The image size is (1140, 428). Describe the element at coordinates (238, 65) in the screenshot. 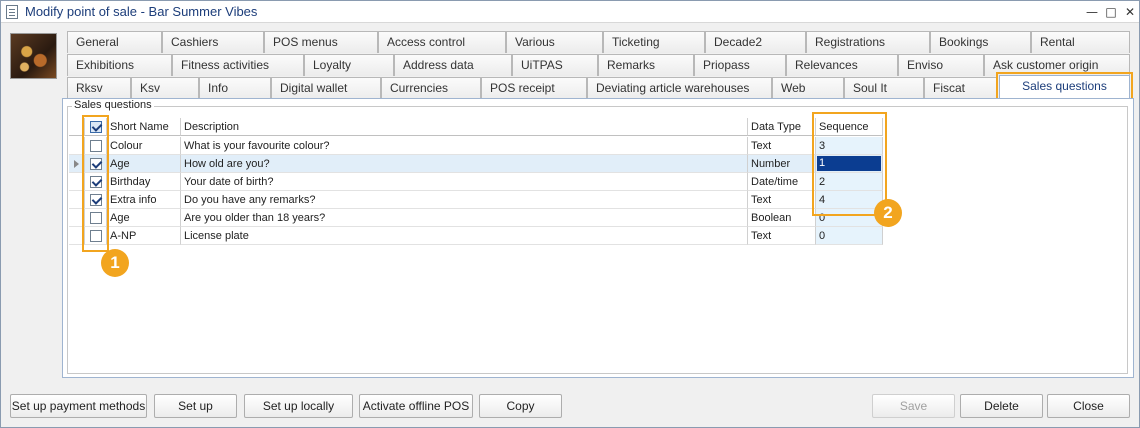

I see `tab-fitness-activities: Fitness activities` at that location.